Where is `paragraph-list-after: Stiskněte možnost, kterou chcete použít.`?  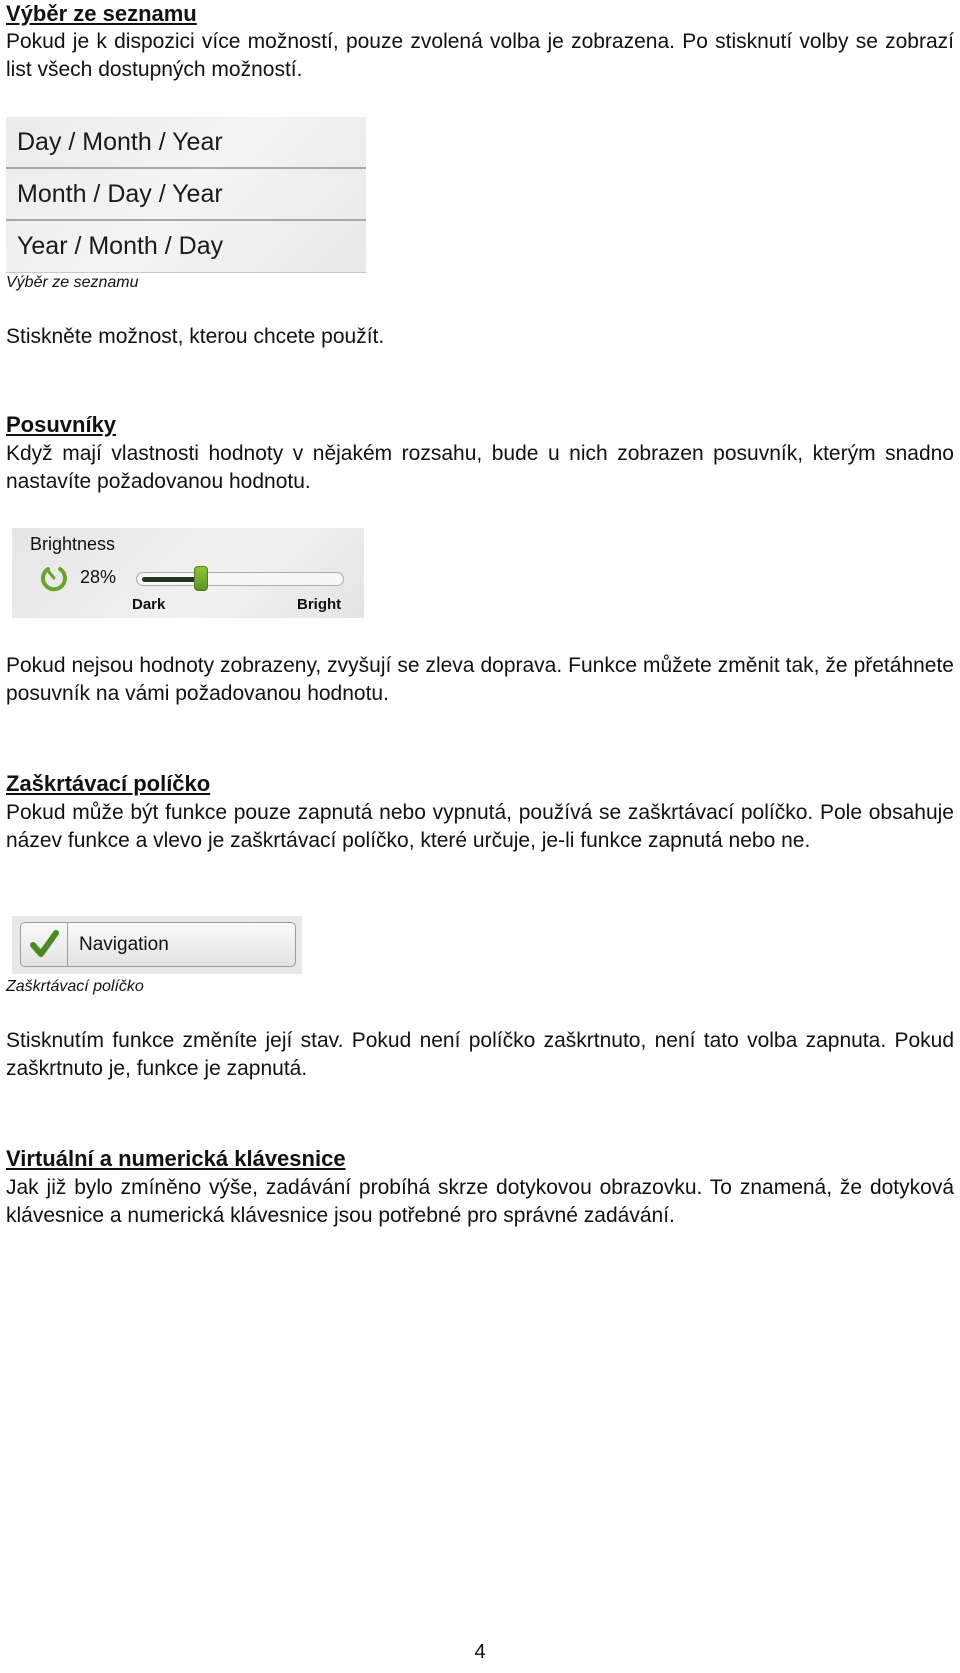
paragraph-list-after: Stiskněte možnost, kterou chcete použít. is located at coordinates (195, 336).